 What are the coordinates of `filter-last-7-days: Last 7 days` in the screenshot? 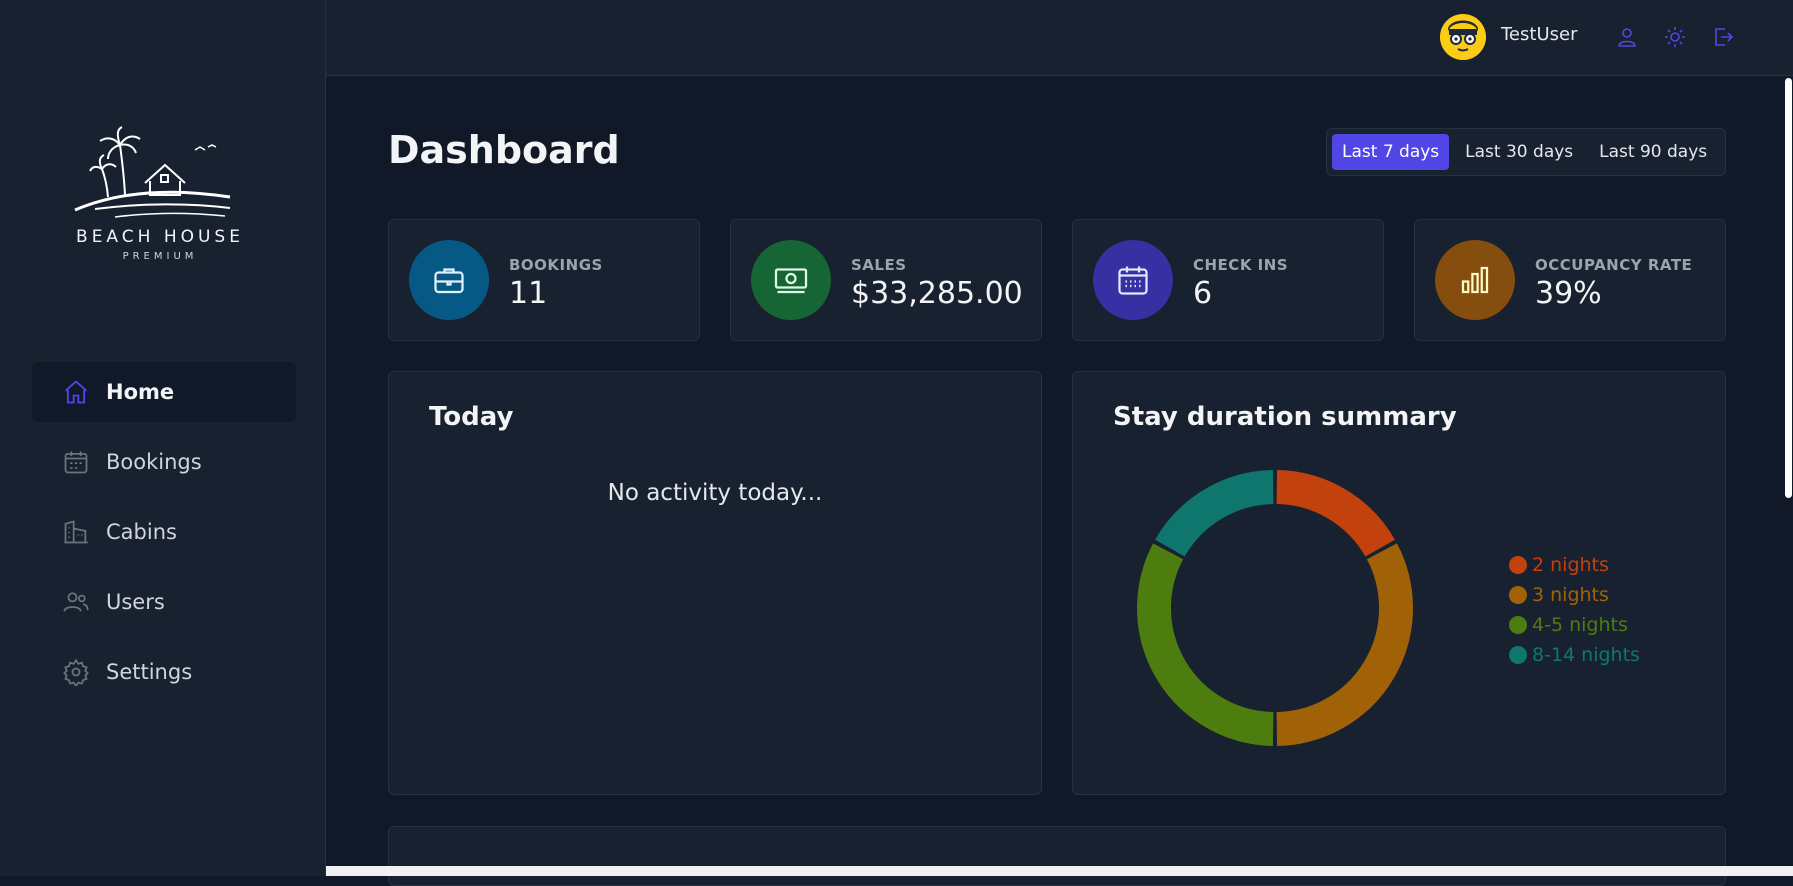 It's located at (1391, 152).